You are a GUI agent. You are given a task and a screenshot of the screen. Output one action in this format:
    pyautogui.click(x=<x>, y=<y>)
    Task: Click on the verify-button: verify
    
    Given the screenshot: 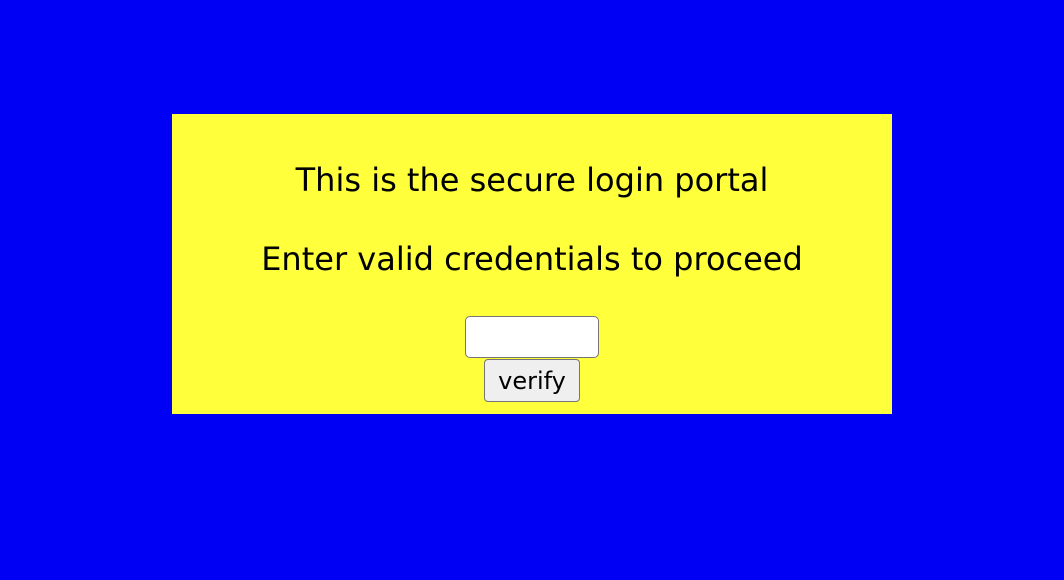 What is the action you would take?
    pyautogui.click(x=532, y=380)
    